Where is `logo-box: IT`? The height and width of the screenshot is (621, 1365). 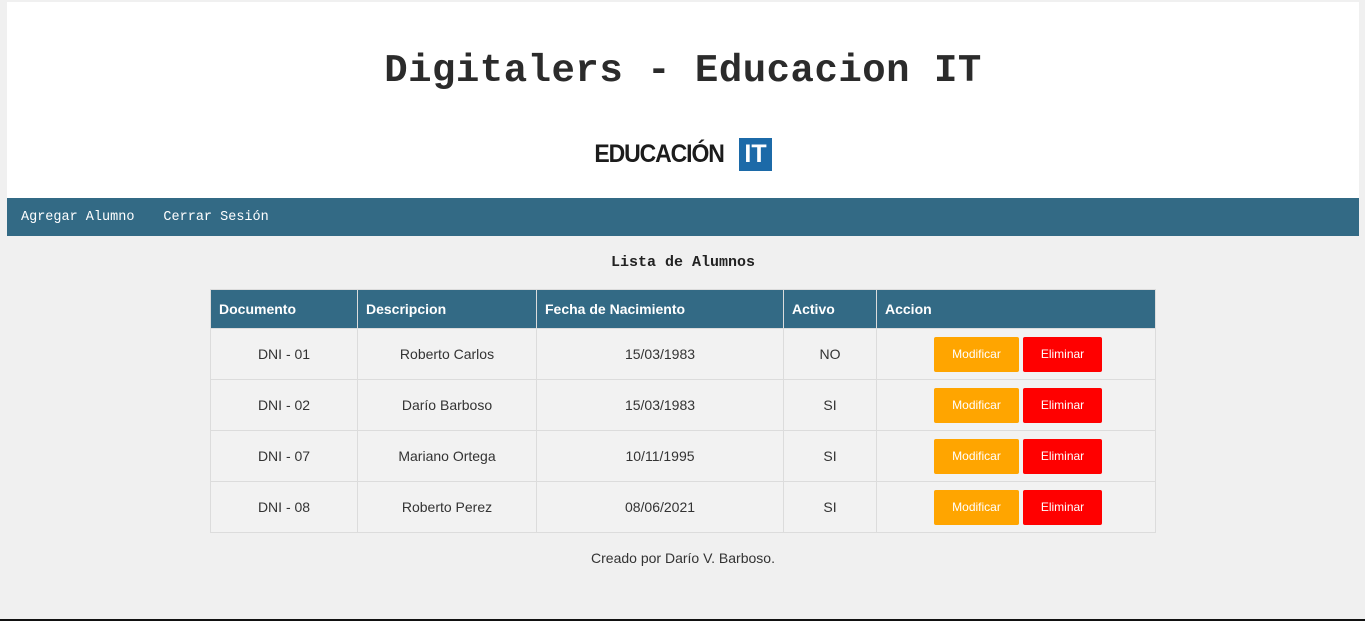
logo-box: IT is located at coordinates (755, 154).